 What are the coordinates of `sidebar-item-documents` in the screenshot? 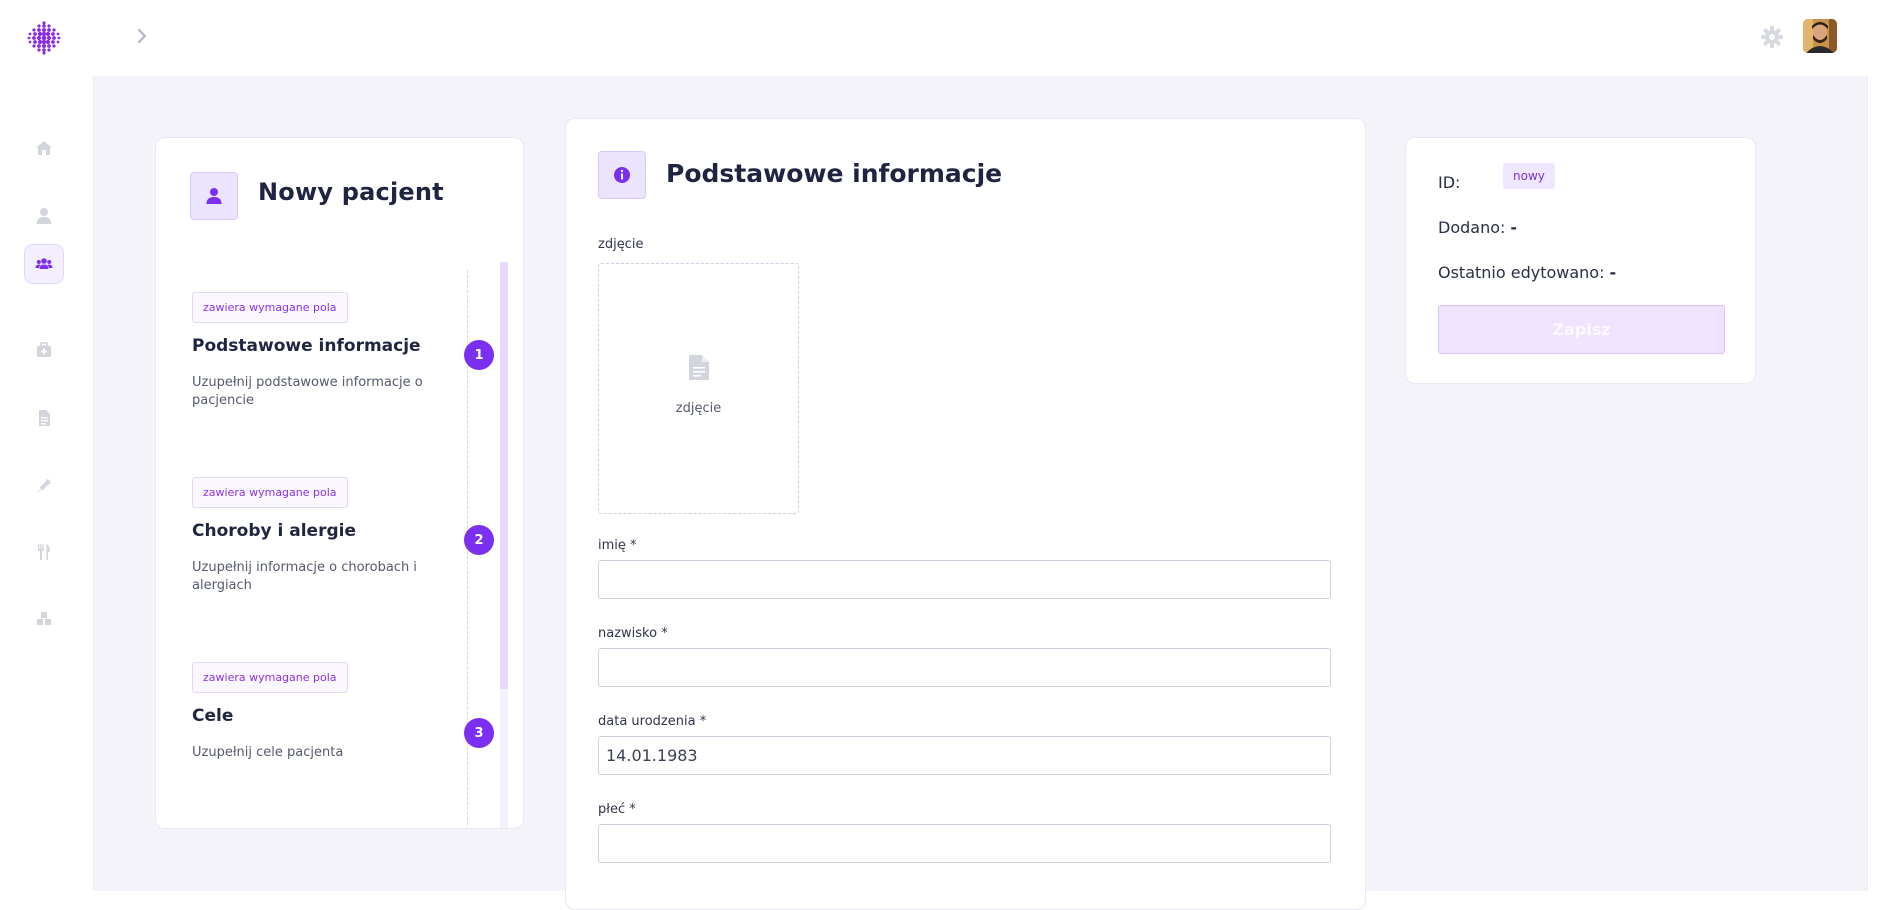 It's located at (44, 418).